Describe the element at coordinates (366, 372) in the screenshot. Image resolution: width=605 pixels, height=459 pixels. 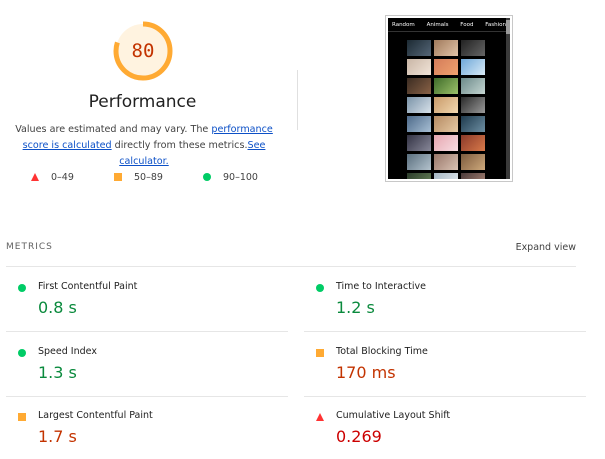
I see `metric-value: 170 ms` at that location.